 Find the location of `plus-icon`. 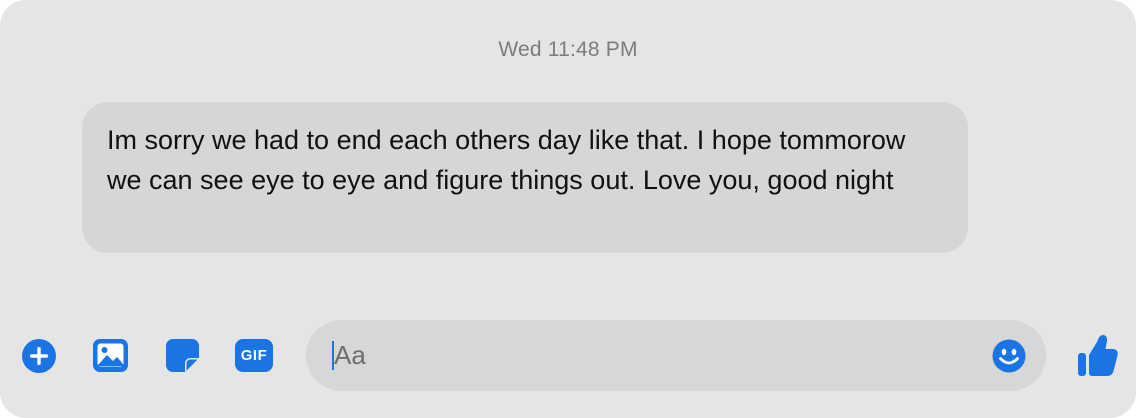

plus-icon is located at coordinates (39, 356).